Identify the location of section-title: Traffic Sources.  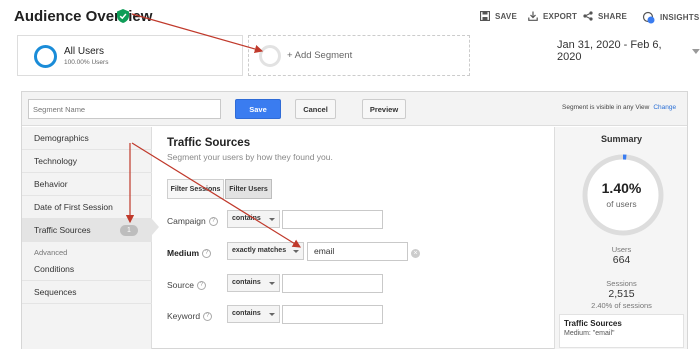
(209, 143).